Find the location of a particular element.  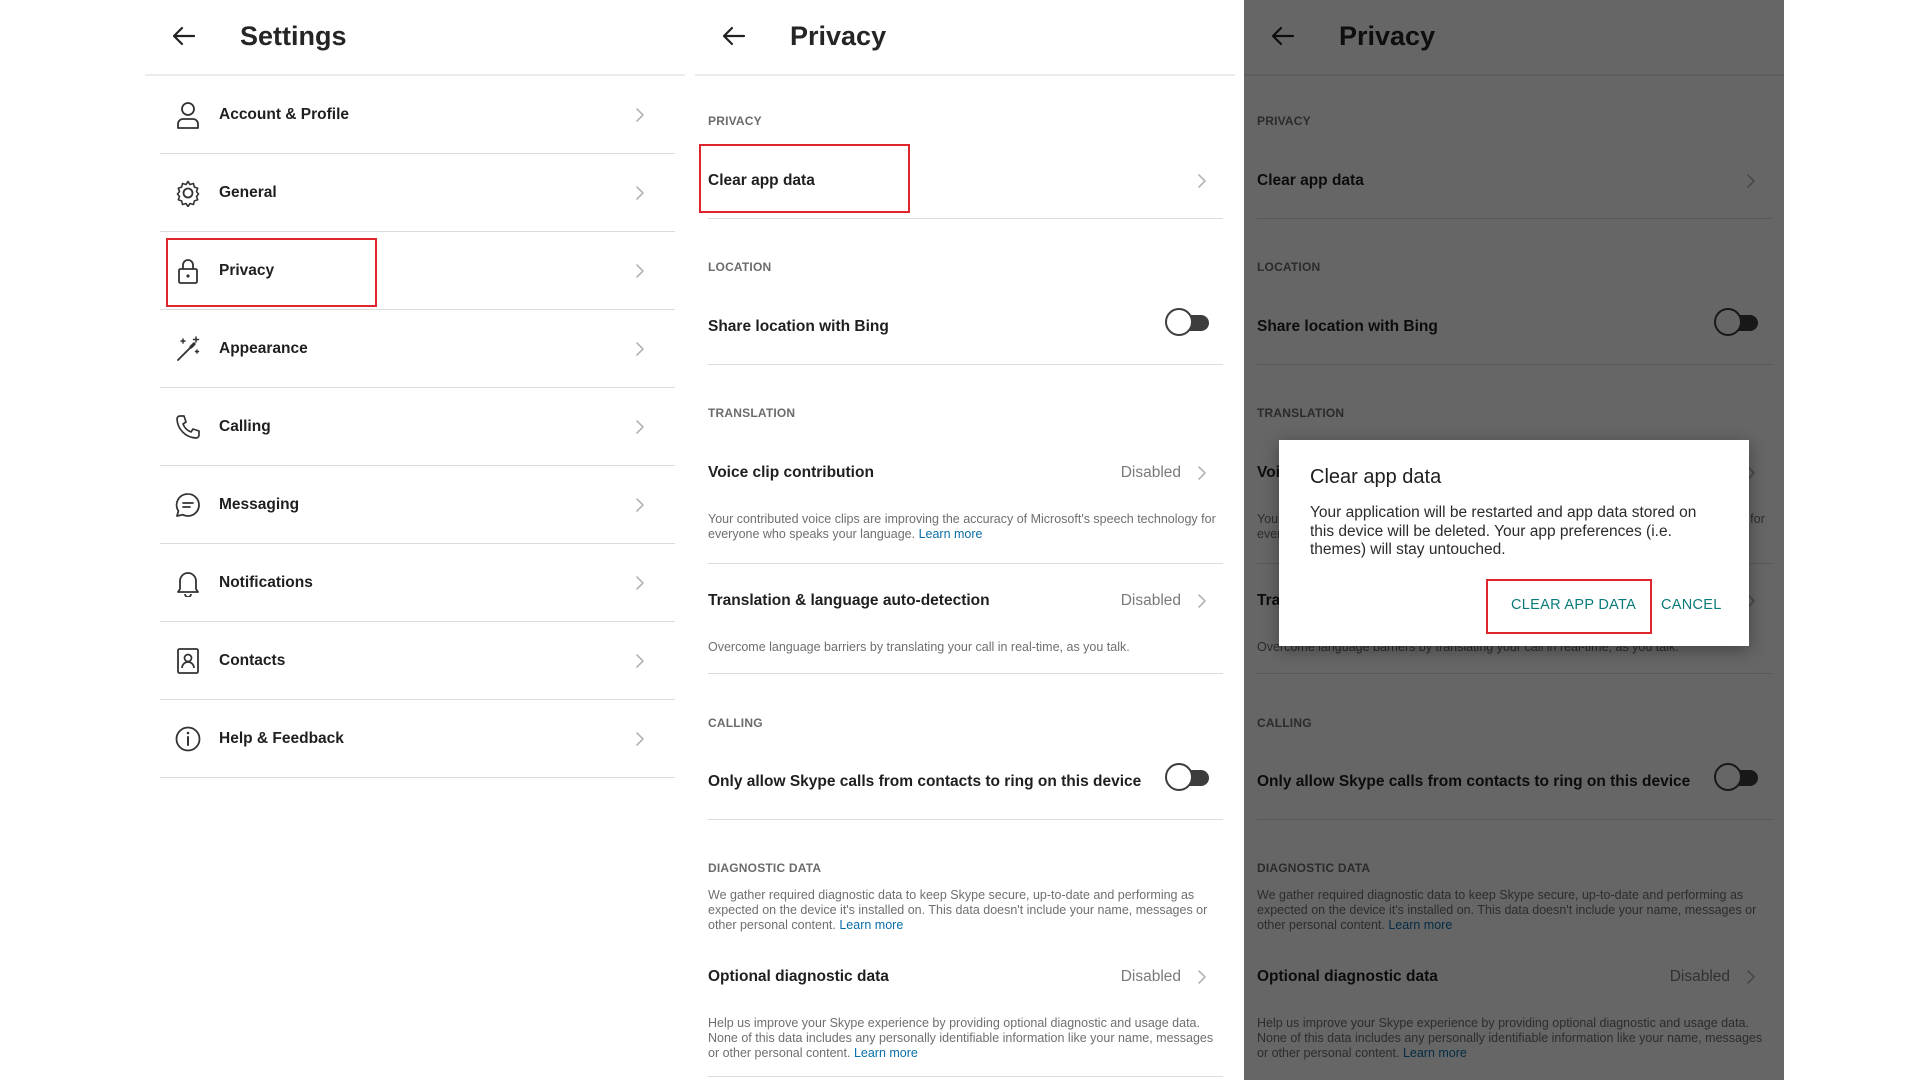

contact-book-icon is located at coordinates (188, 661).